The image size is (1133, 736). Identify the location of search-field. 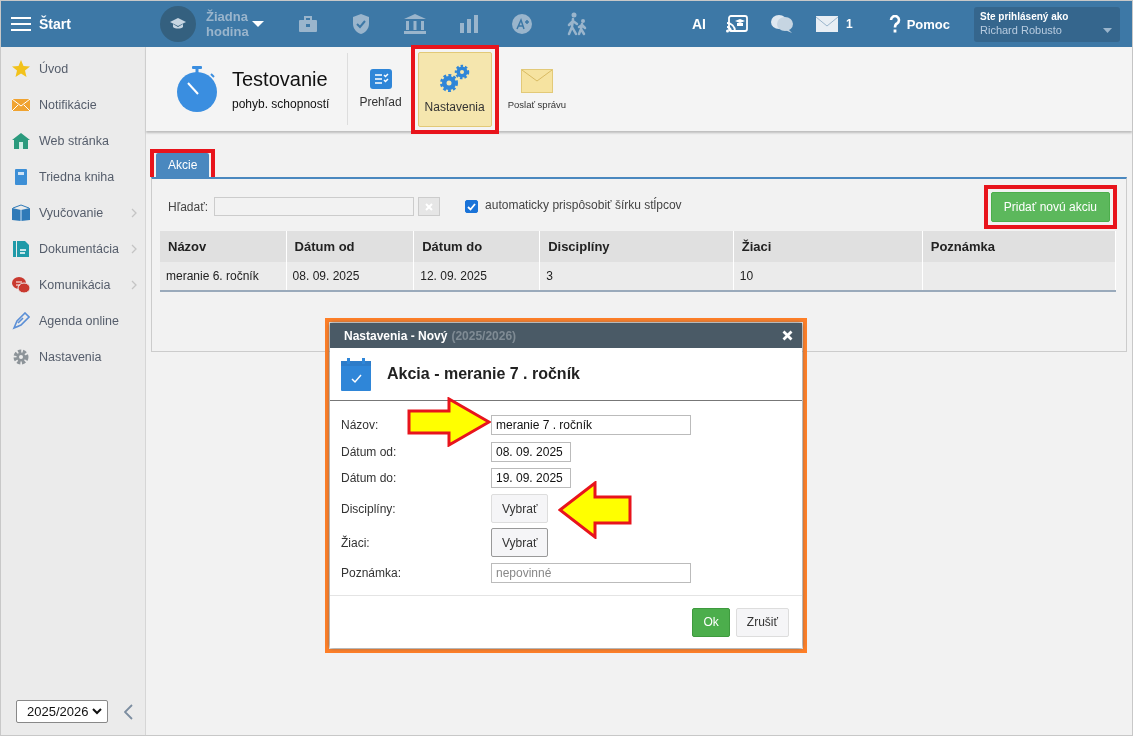
(314, 206).